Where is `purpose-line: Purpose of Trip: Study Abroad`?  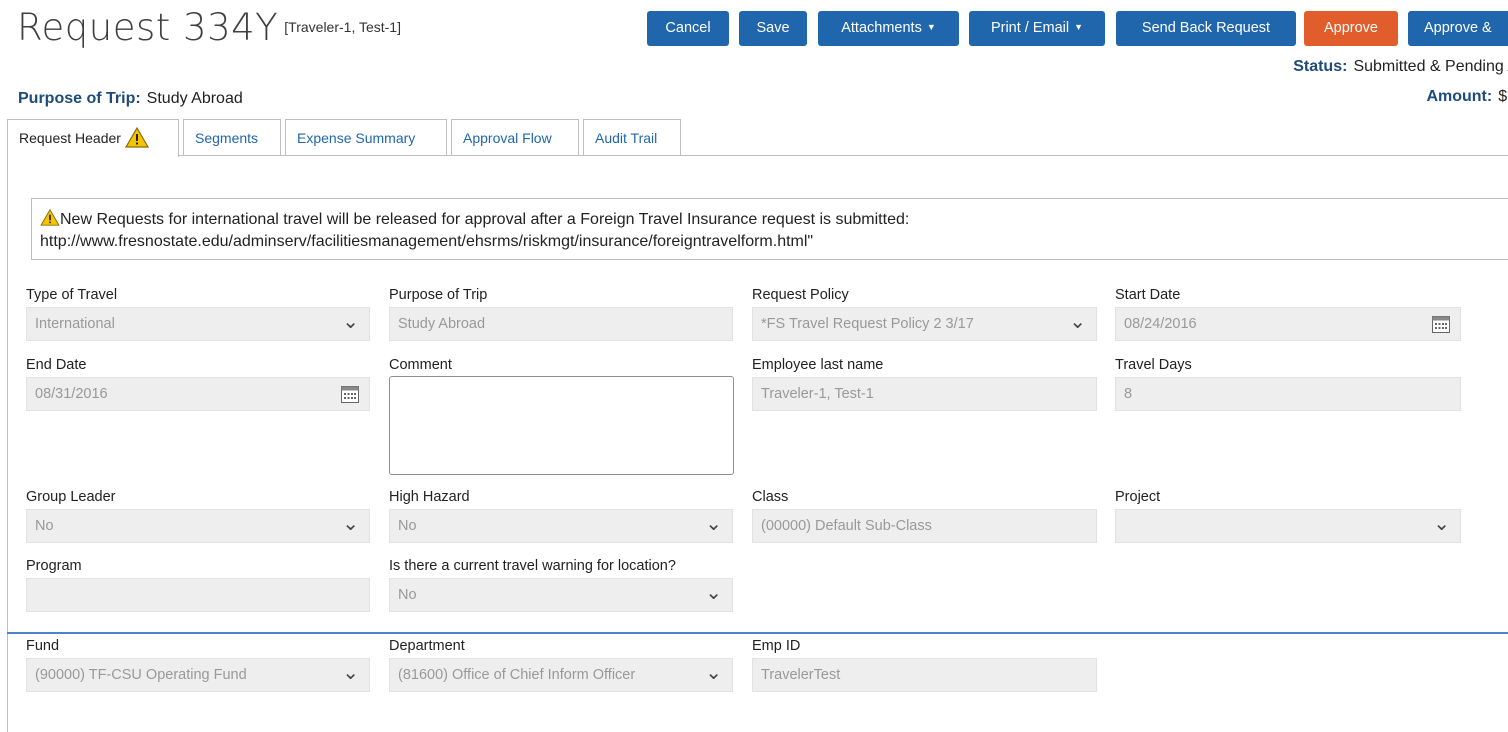 purpose-line: Purpose of Trip: Study Abroad is located at coordinates (130, 99).